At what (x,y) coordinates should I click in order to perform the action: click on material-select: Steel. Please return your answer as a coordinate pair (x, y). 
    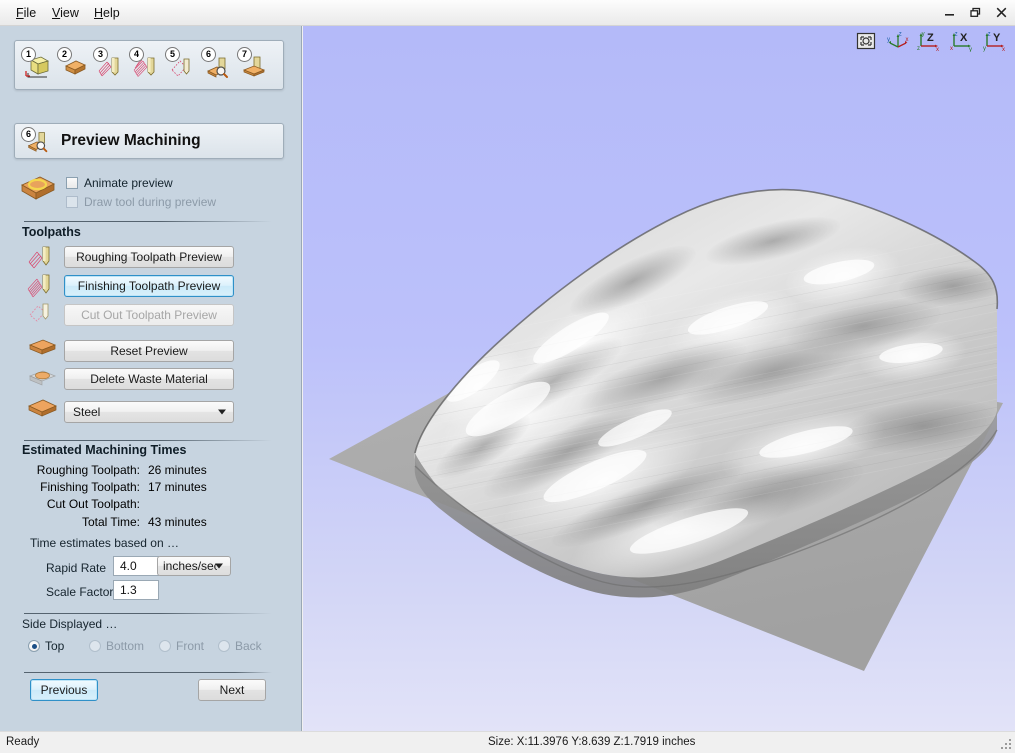
    Looking at the image, I should click on (149, 412).